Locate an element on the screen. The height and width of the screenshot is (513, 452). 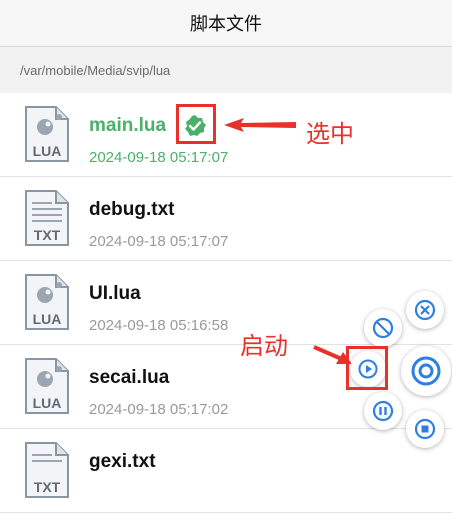
file-name: UI.lua is located at coordinates (115, 293).